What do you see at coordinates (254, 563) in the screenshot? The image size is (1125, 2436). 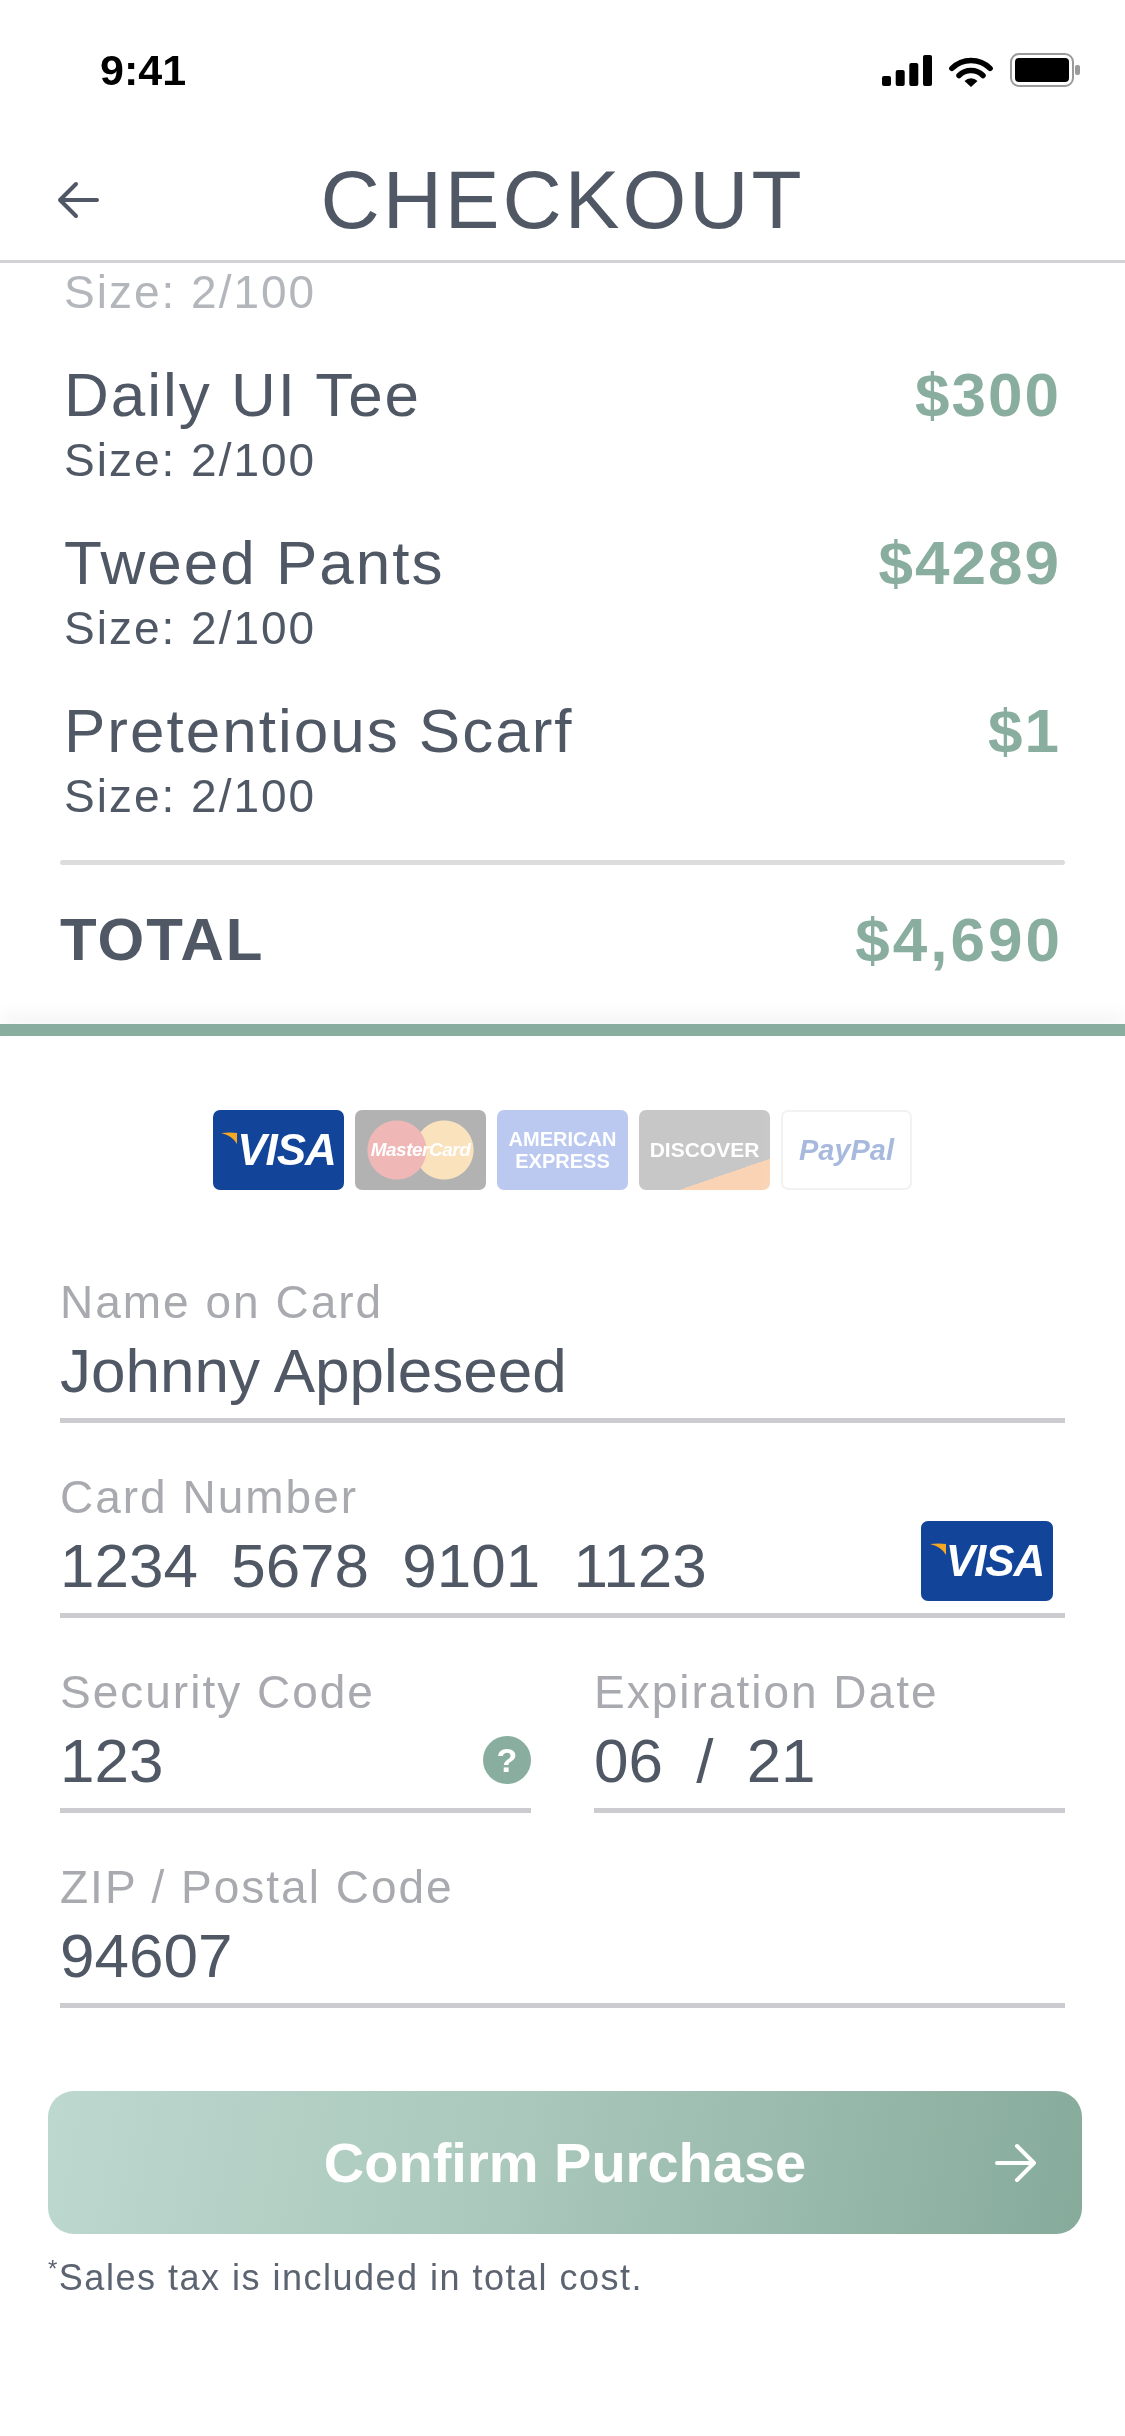 I see `item-name: Tweed Pants` at bounding box center [254, 563].